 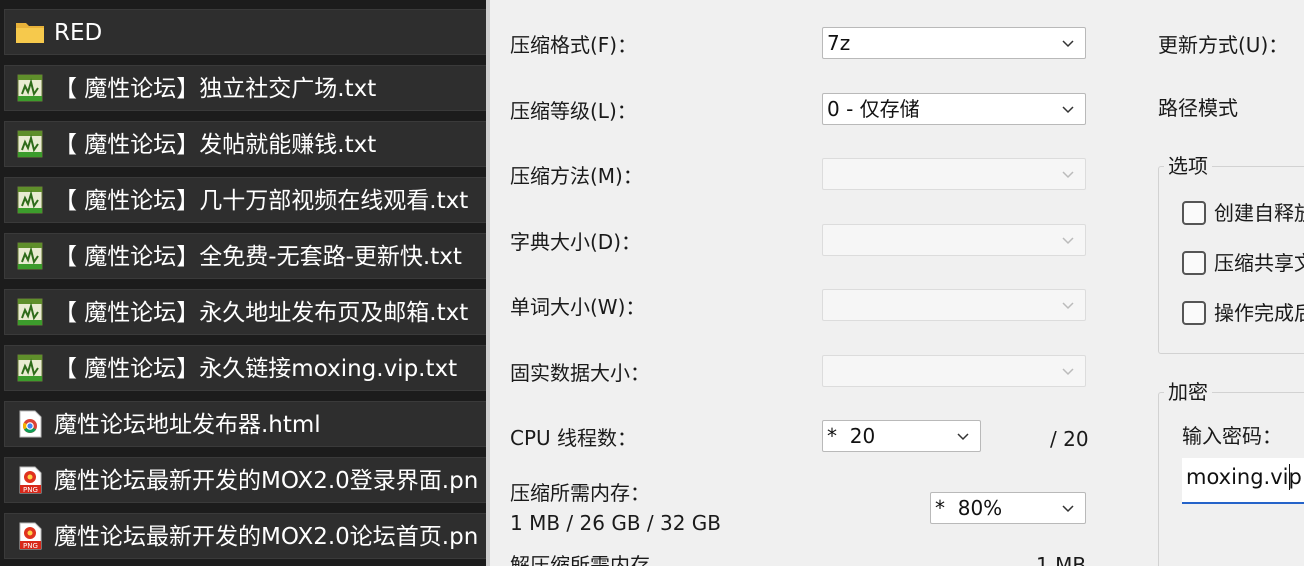 What do you see at coordinates (261, 313) in the screenshot?
I see `file-name: 【 魔性论坛】永久地址发布页及邮箱.txt` at bounding box center [261, 313].